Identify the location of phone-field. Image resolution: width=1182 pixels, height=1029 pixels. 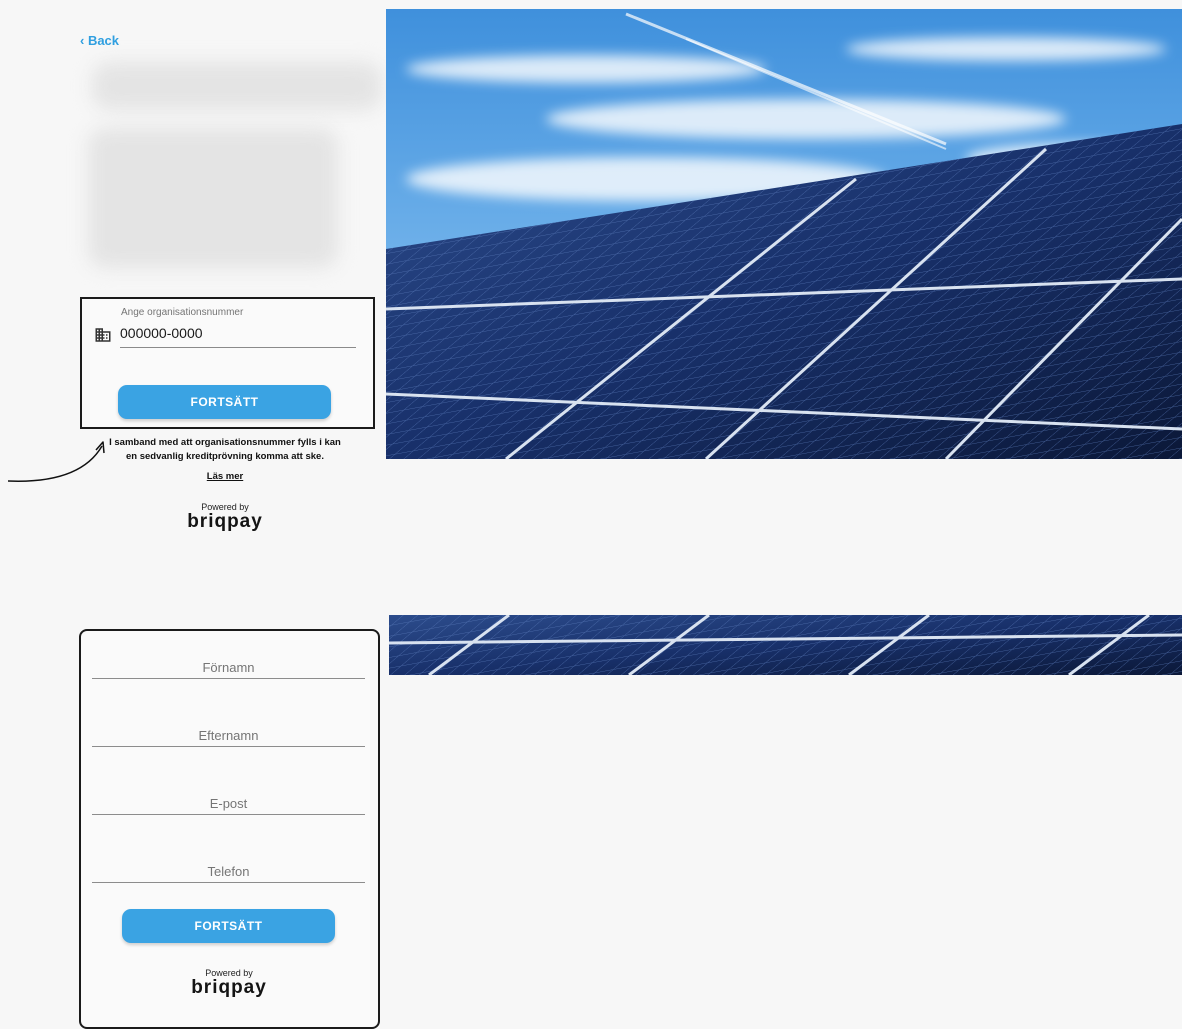
(228, 871).